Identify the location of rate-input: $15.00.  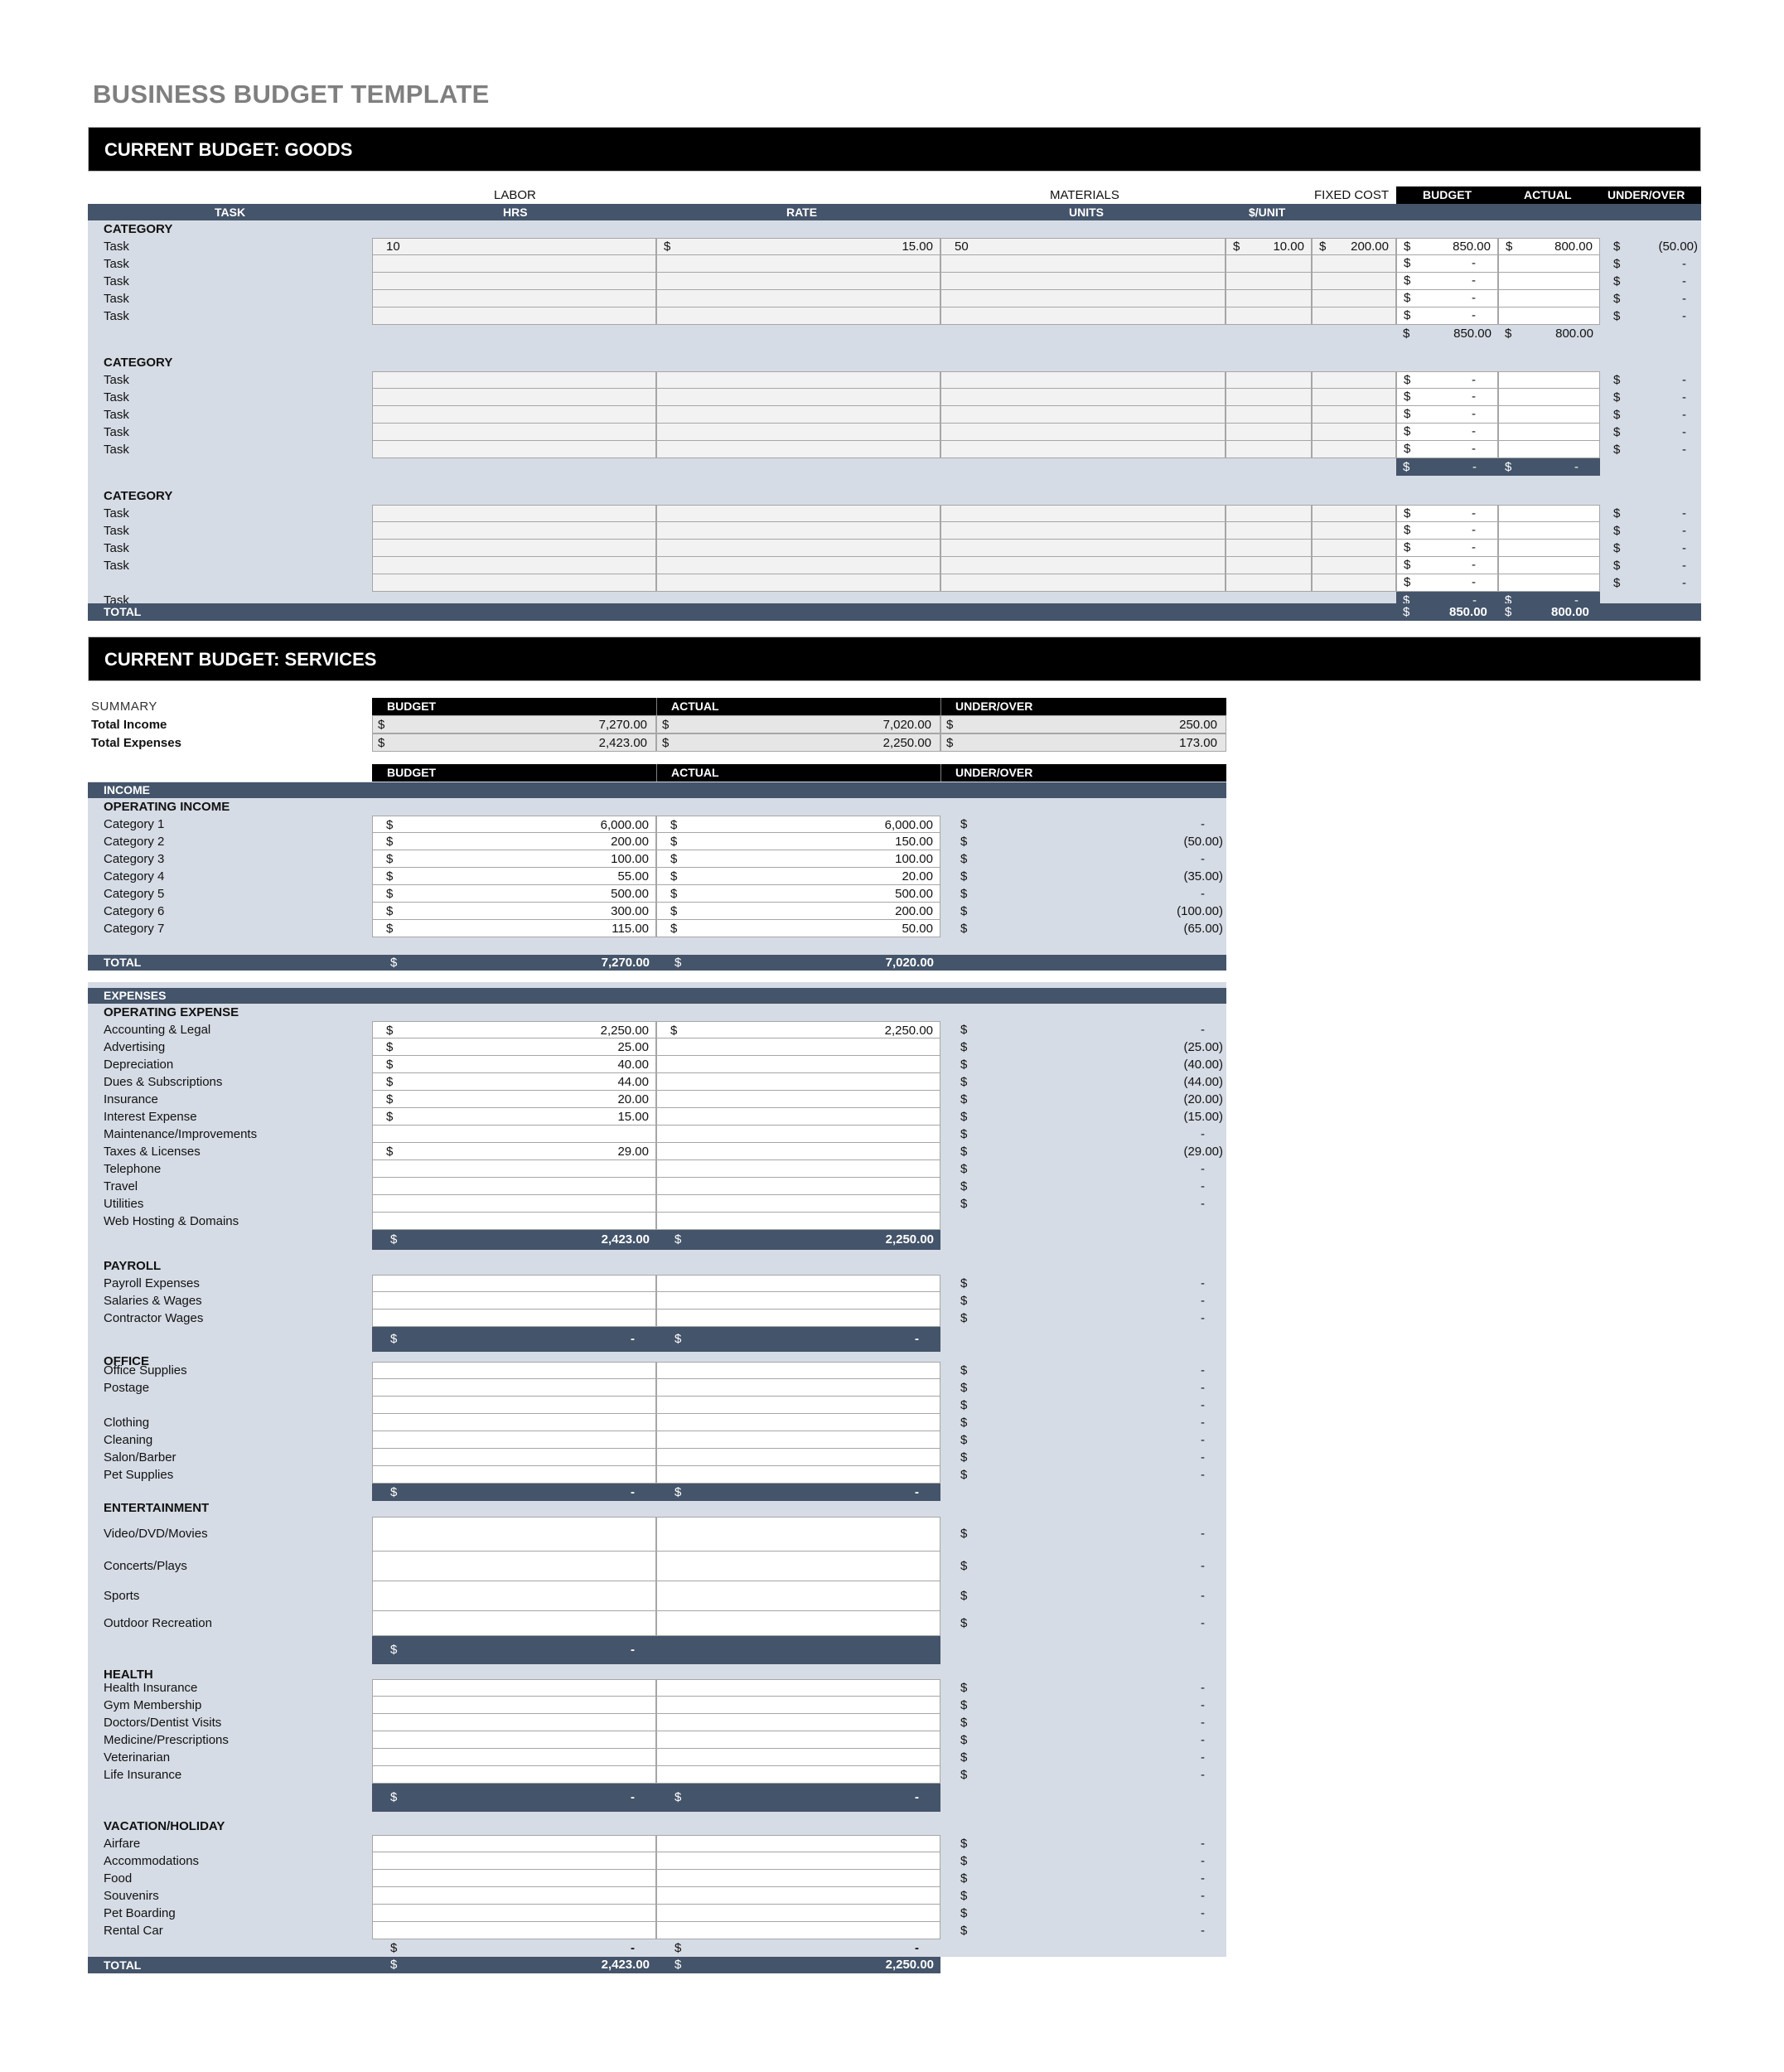
(798, 246).